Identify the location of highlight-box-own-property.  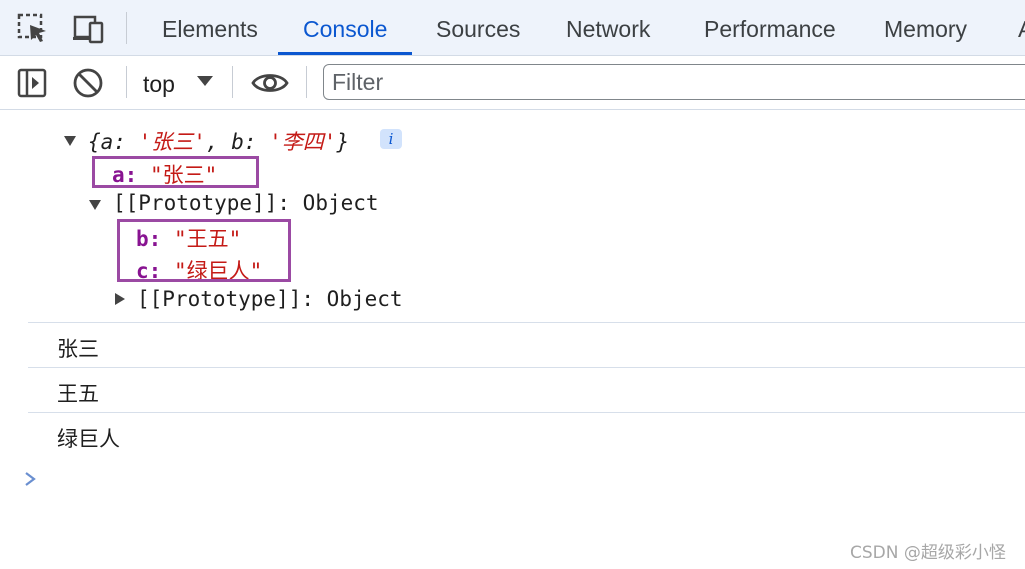
(175, 172).